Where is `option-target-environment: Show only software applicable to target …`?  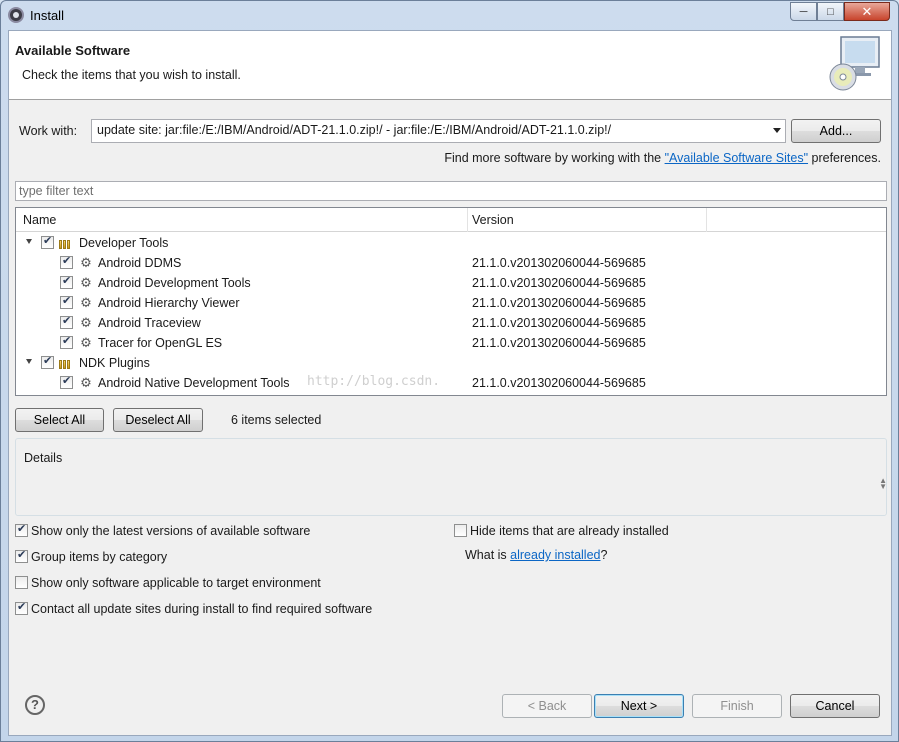 option-target-environment: Show only software applicable to target … is located at coordinates (168, 582).